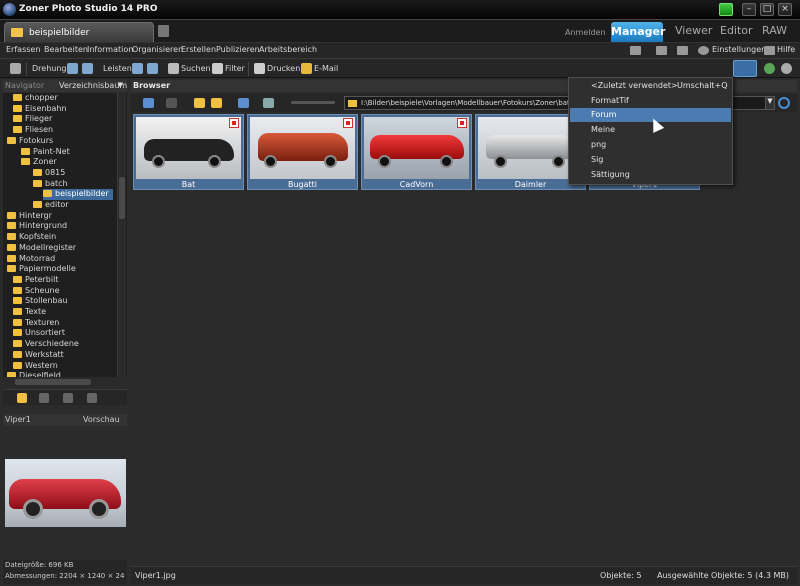  What do you see at coordinates (41, 248) in the screenshot?
I see `tree-item: Modellregister` at bounding box center [41, 248].